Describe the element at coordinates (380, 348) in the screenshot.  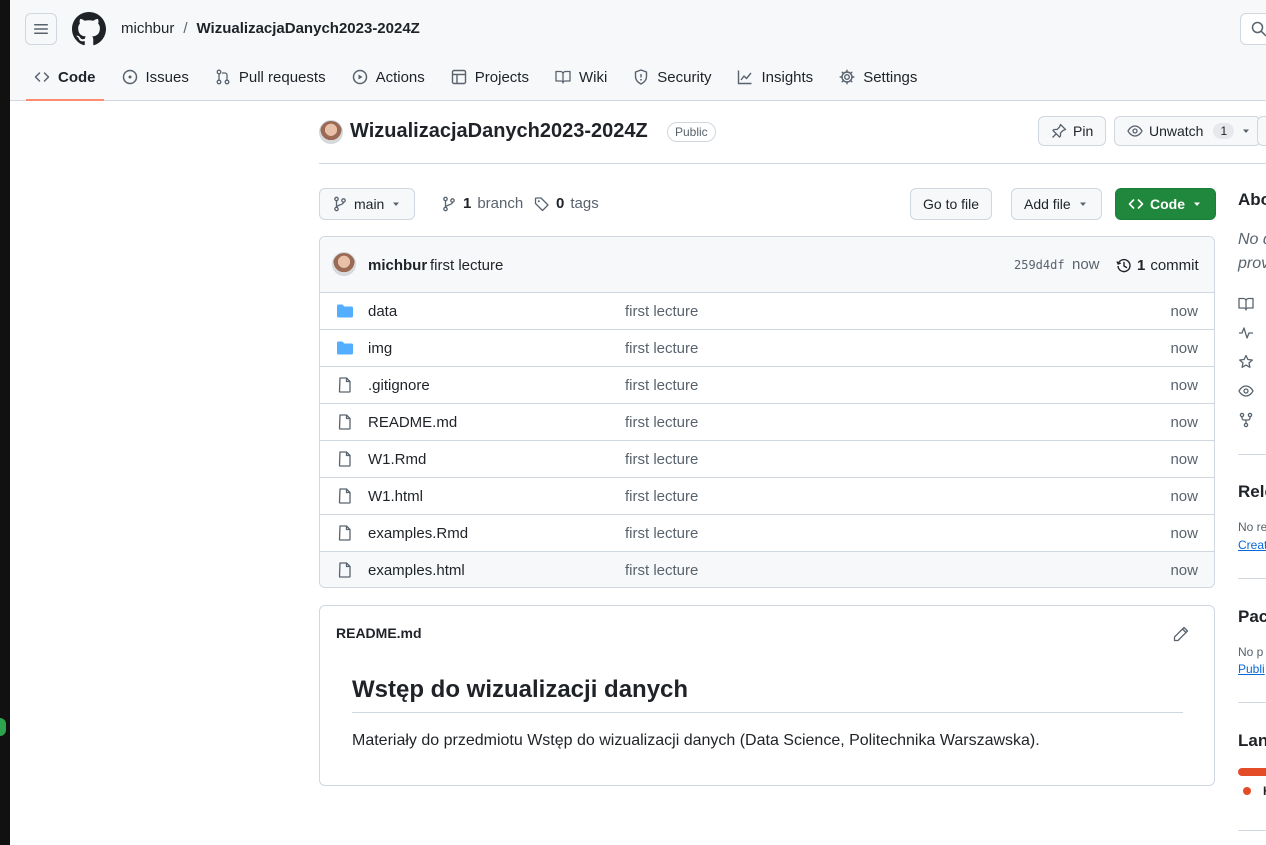
I see `file-name: img` at that location.